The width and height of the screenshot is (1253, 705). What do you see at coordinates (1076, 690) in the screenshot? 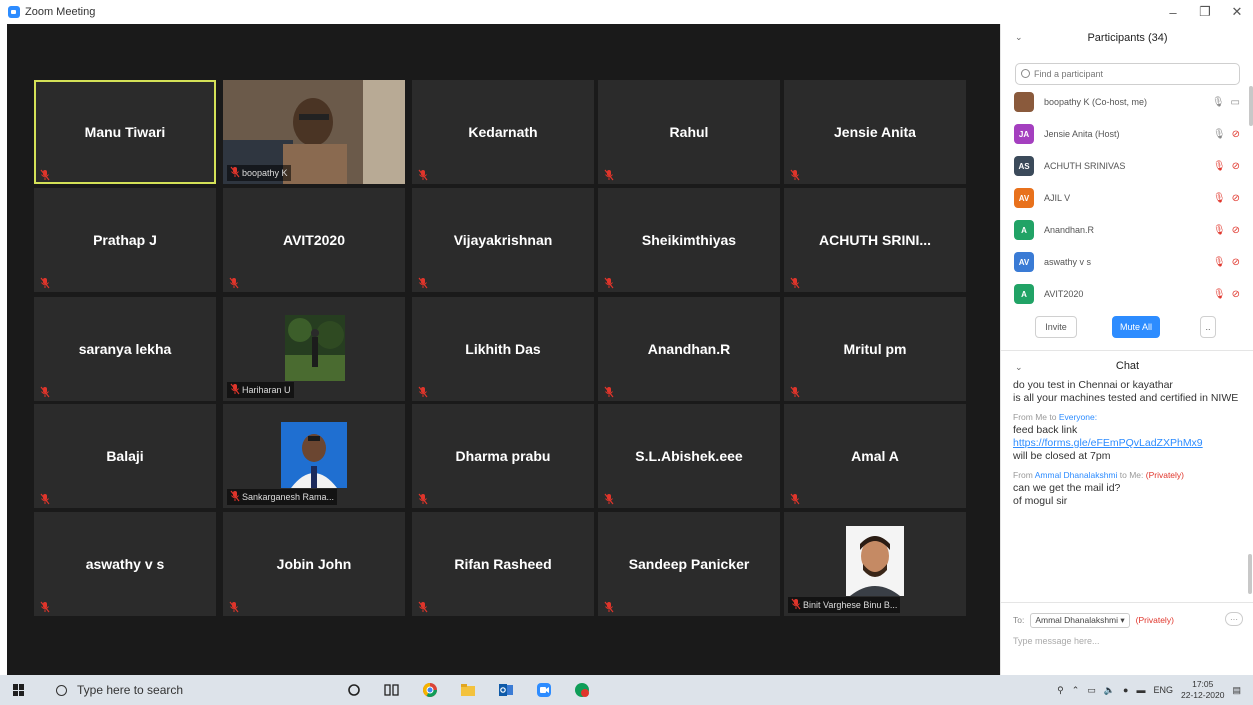
I see `show-hidden-icons: ⌃` at bounding box center [1076, 690].